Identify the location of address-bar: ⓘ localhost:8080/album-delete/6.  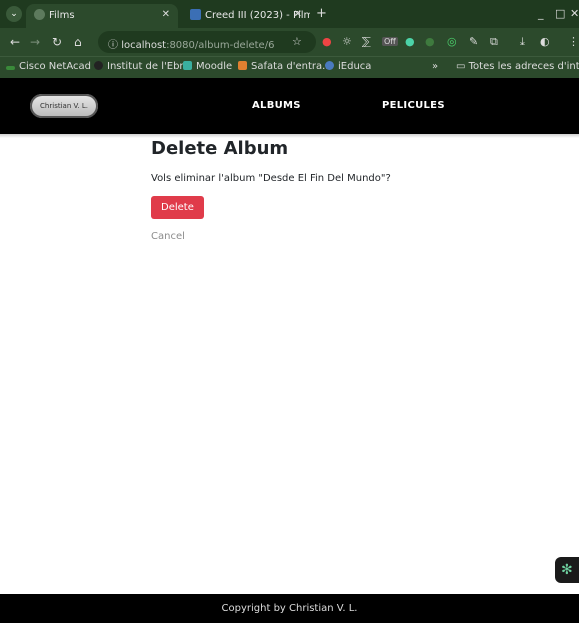
(207, 42).